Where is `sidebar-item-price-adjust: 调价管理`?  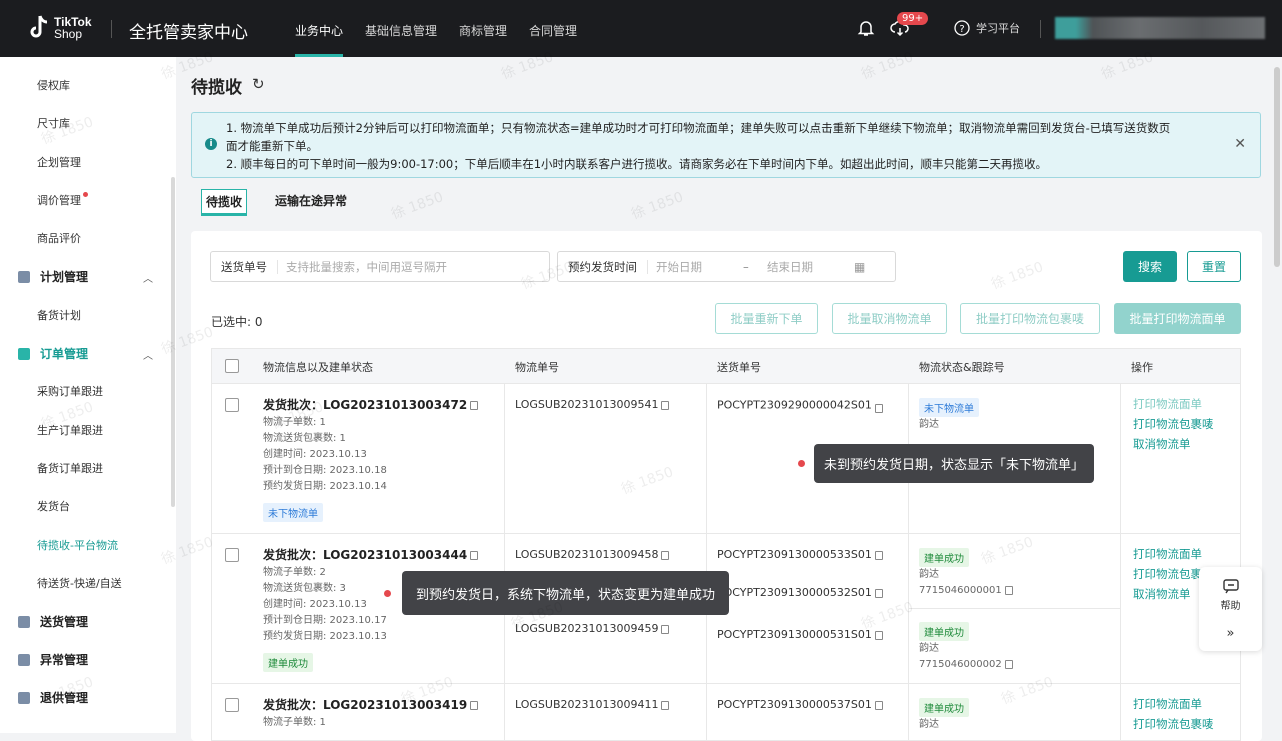
sidebar-item-price-adjust: 调价管理 is located at coordinates (62, 200).